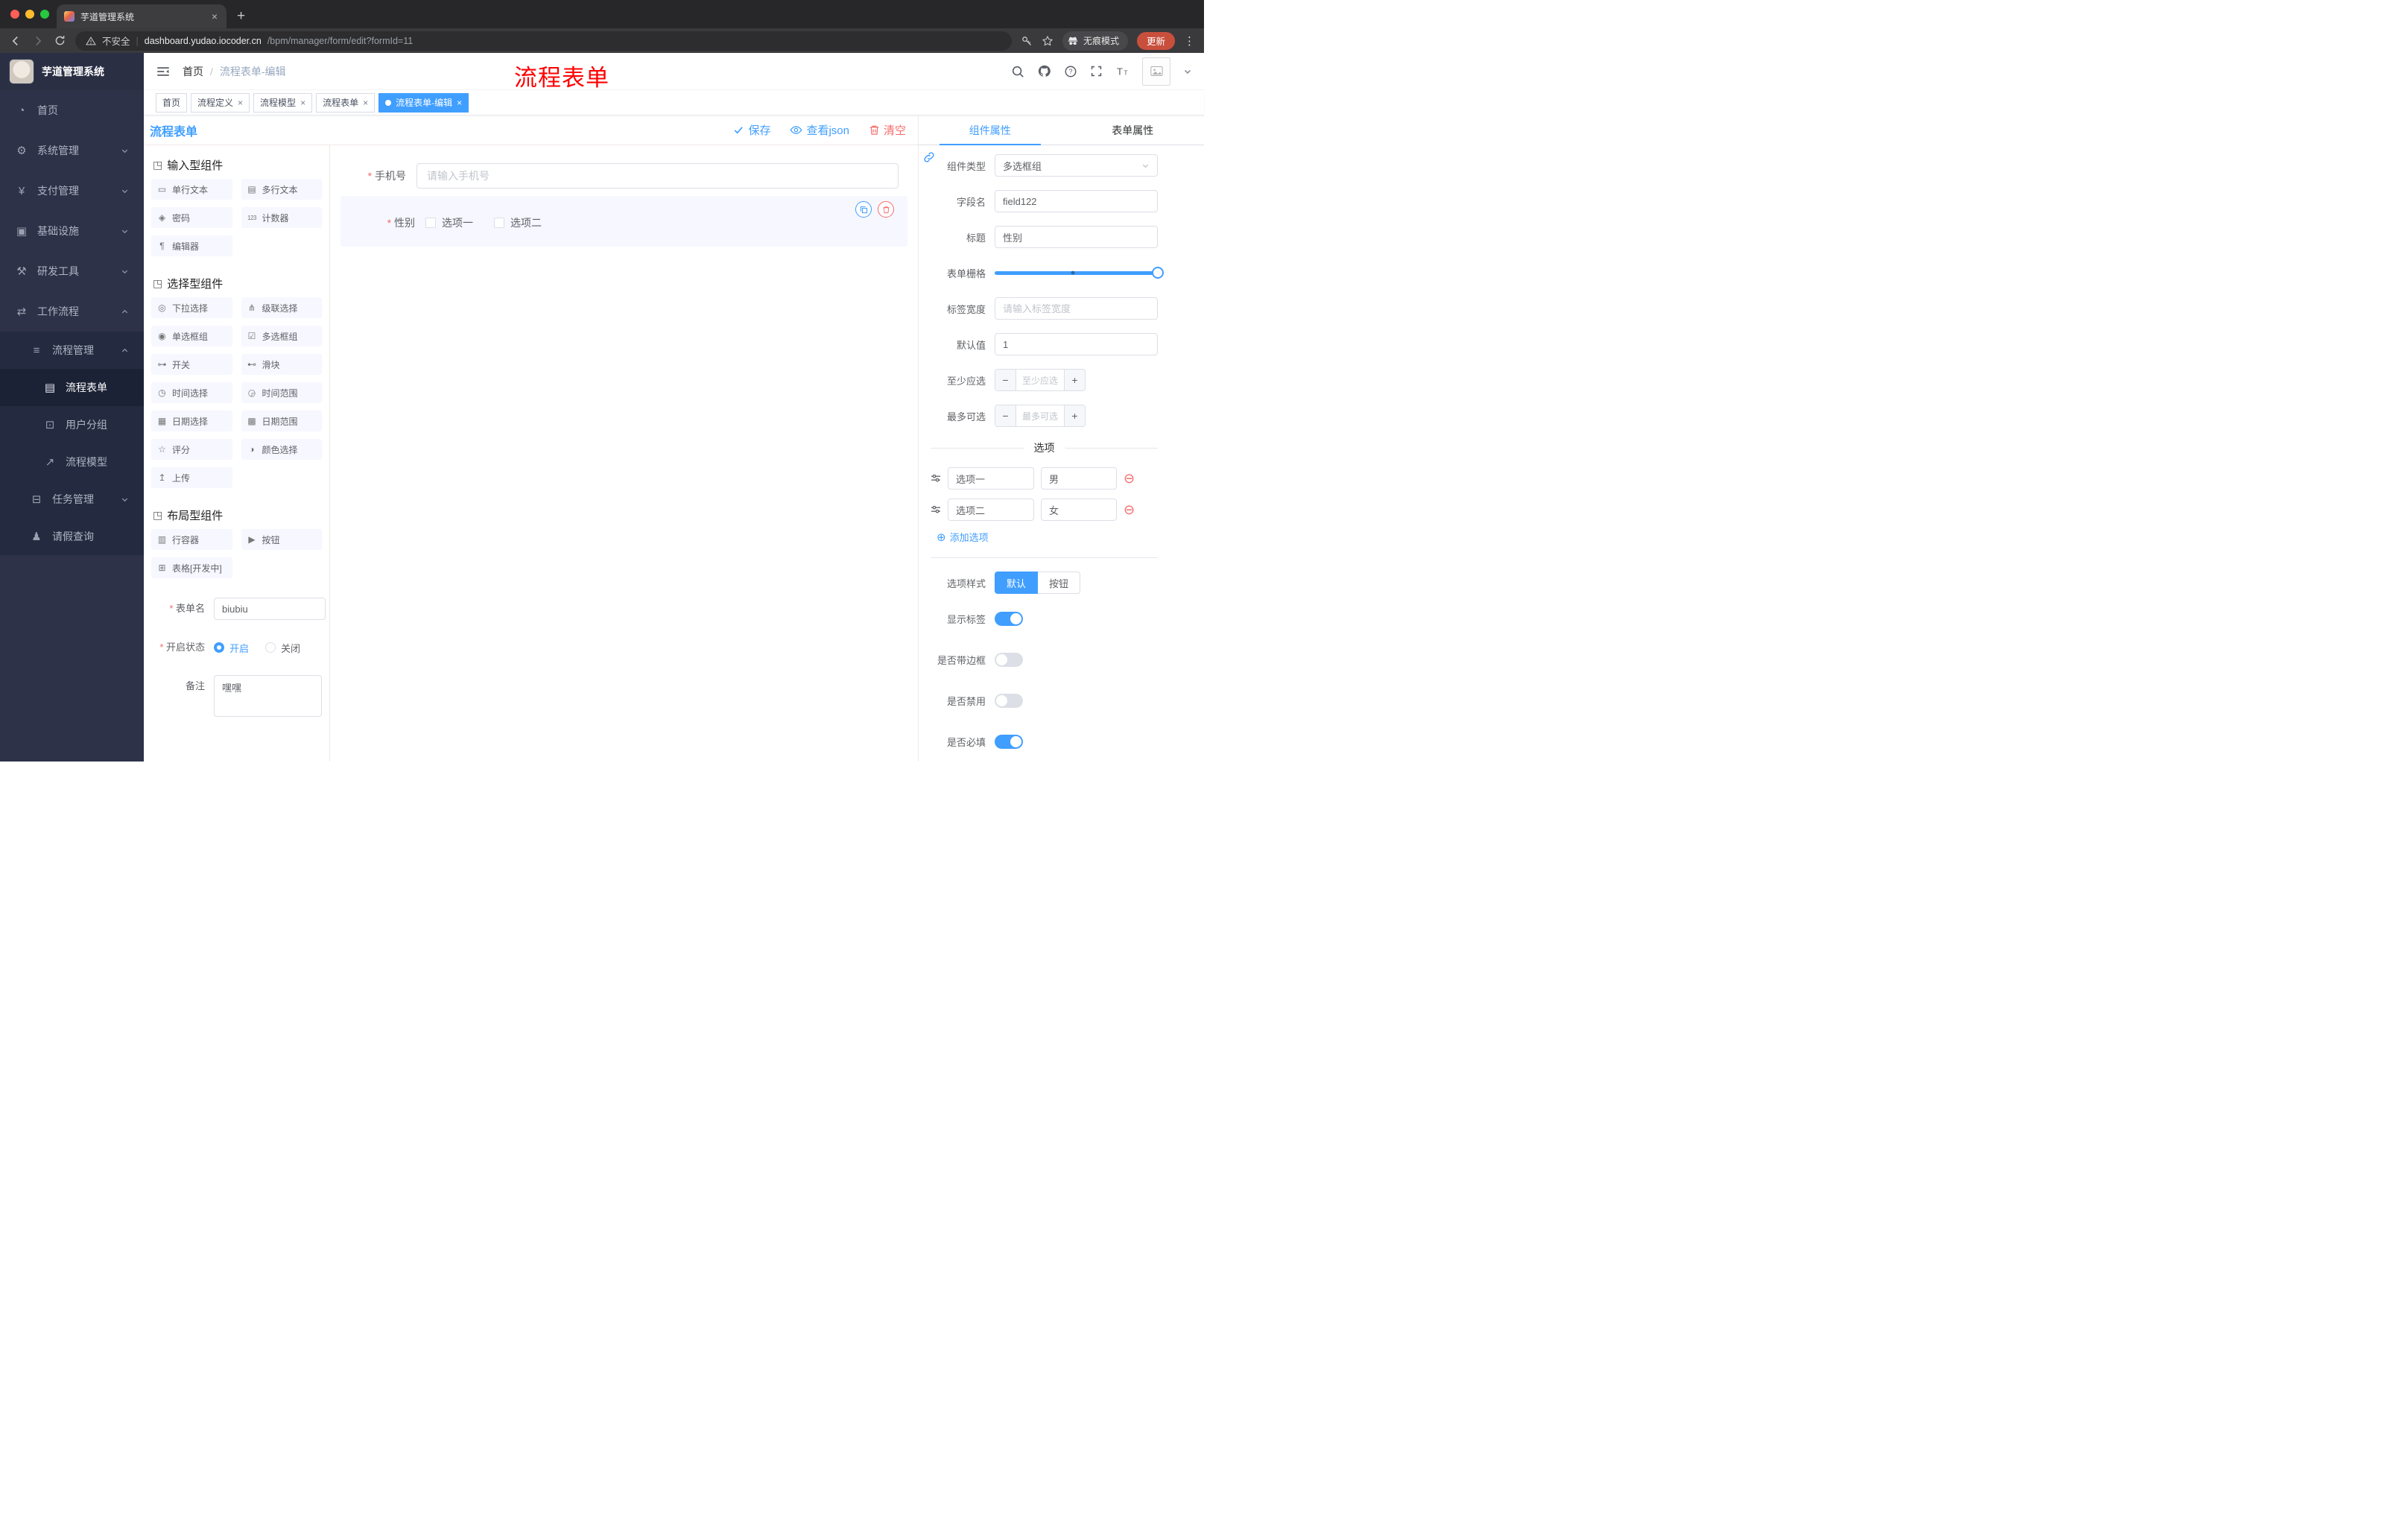 This screenshot has width=2408, height=1523. I want to click on status-on-radio: 开启, so click(231, 648).